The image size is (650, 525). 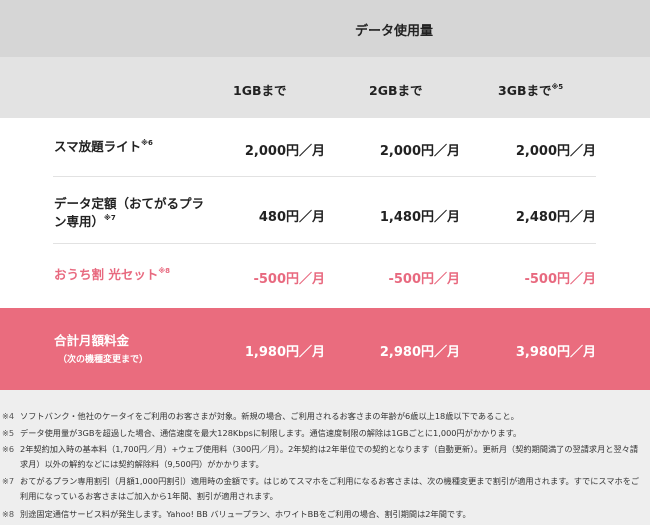 What do you see at coordinates (92, 340) in the screenshot?
I see `total-label: 合計月額料金` at bounding box center [92, 340].